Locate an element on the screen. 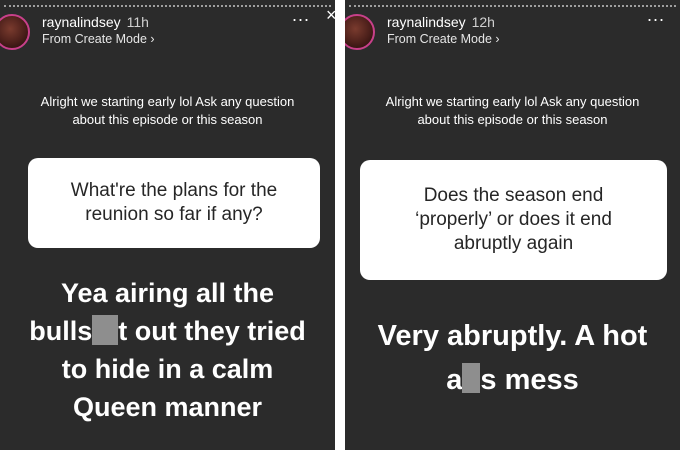  post-time: 11h is located at coordinates (137, 22).